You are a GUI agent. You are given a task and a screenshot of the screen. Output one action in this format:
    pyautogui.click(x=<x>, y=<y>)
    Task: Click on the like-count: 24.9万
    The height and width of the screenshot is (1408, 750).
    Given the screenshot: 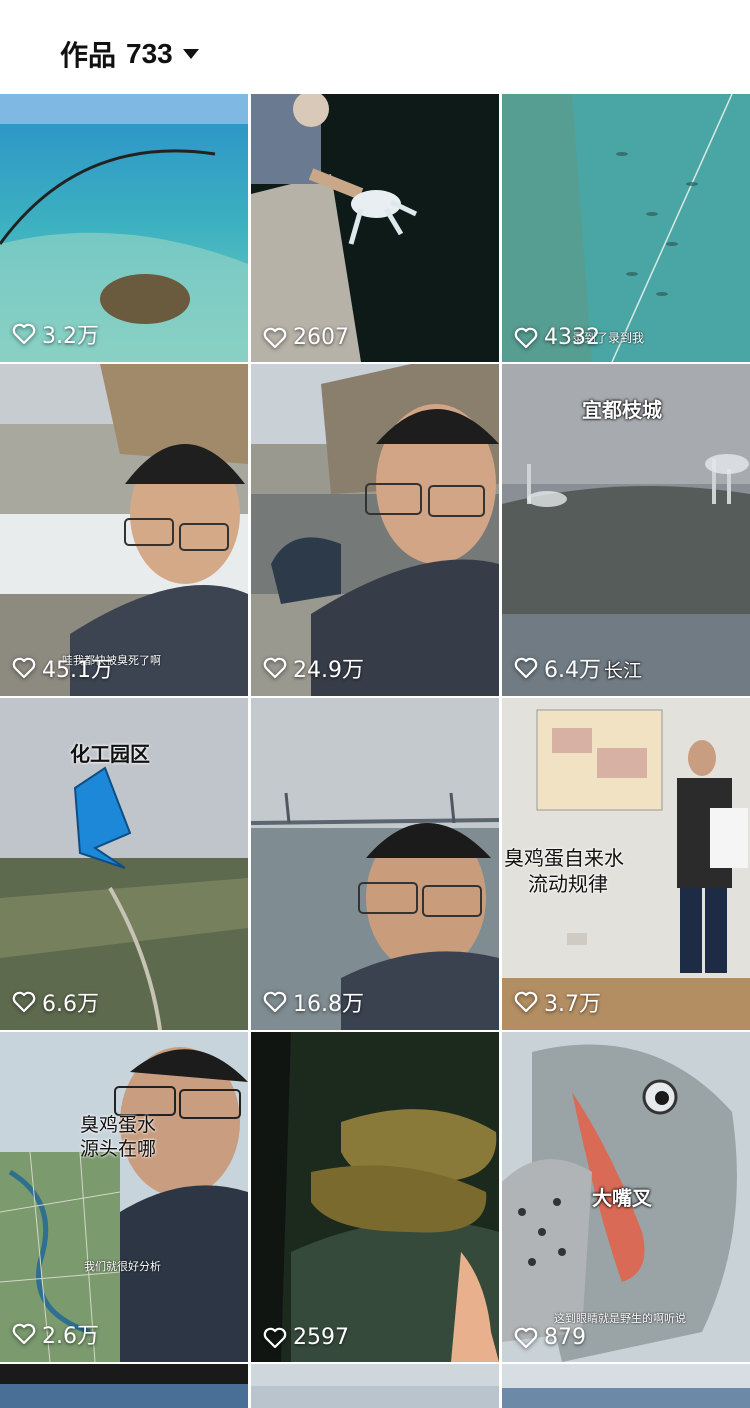 What is the action you would take?
    pyautogui.click(x=313, y=668)
    